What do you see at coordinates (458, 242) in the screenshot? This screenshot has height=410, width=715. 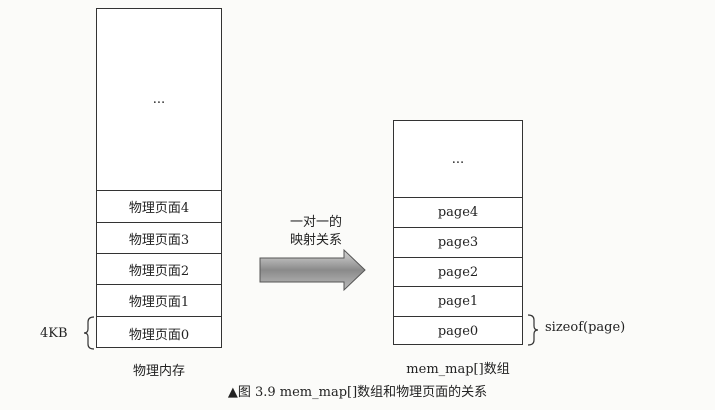 I see `mem-map-page-3: page3` at bounding box center [458, 242].